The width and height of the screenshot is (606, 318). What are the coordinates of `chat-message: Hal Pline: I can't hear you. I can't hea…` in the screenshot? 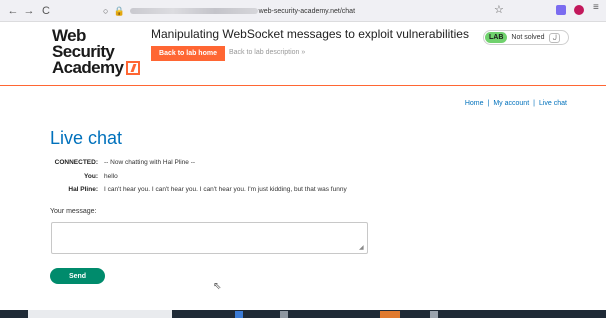 It's located at (198, 189).